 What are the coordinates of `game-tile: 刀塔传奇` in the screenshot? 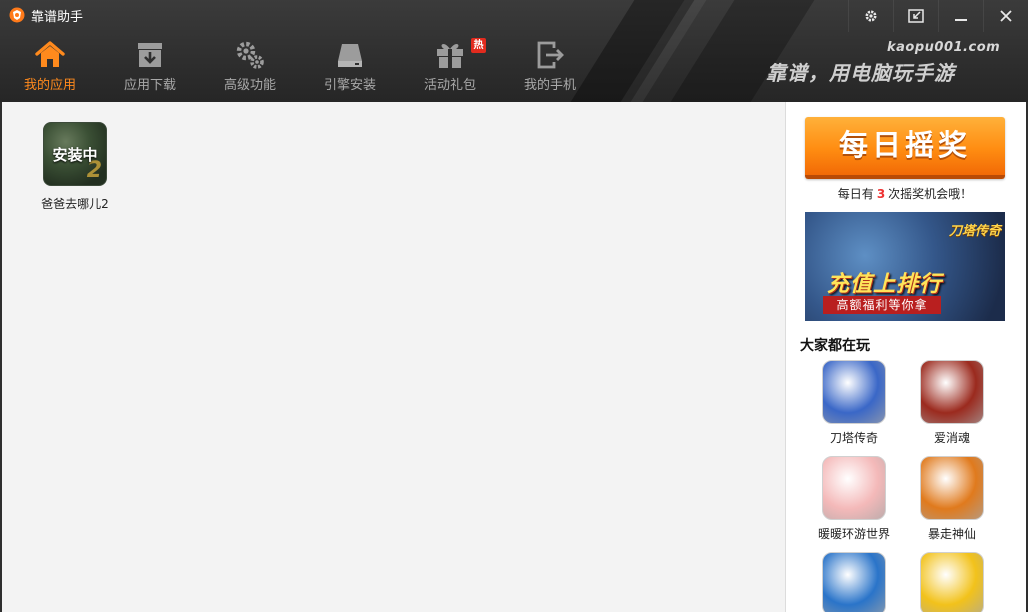 It's located at (854, 403).